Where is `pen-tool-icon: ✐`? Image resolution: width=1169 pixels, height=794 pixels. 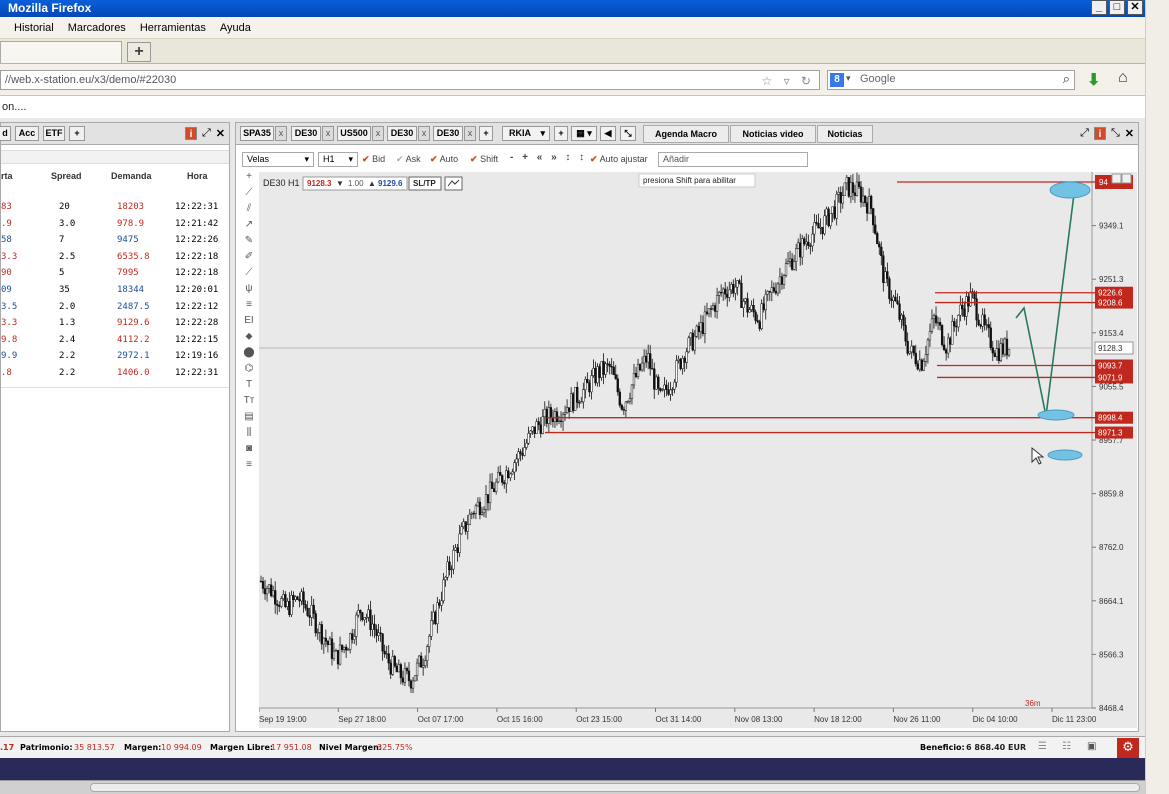 pen-tool-icon: ✐ is located at coordinates (249, 259).